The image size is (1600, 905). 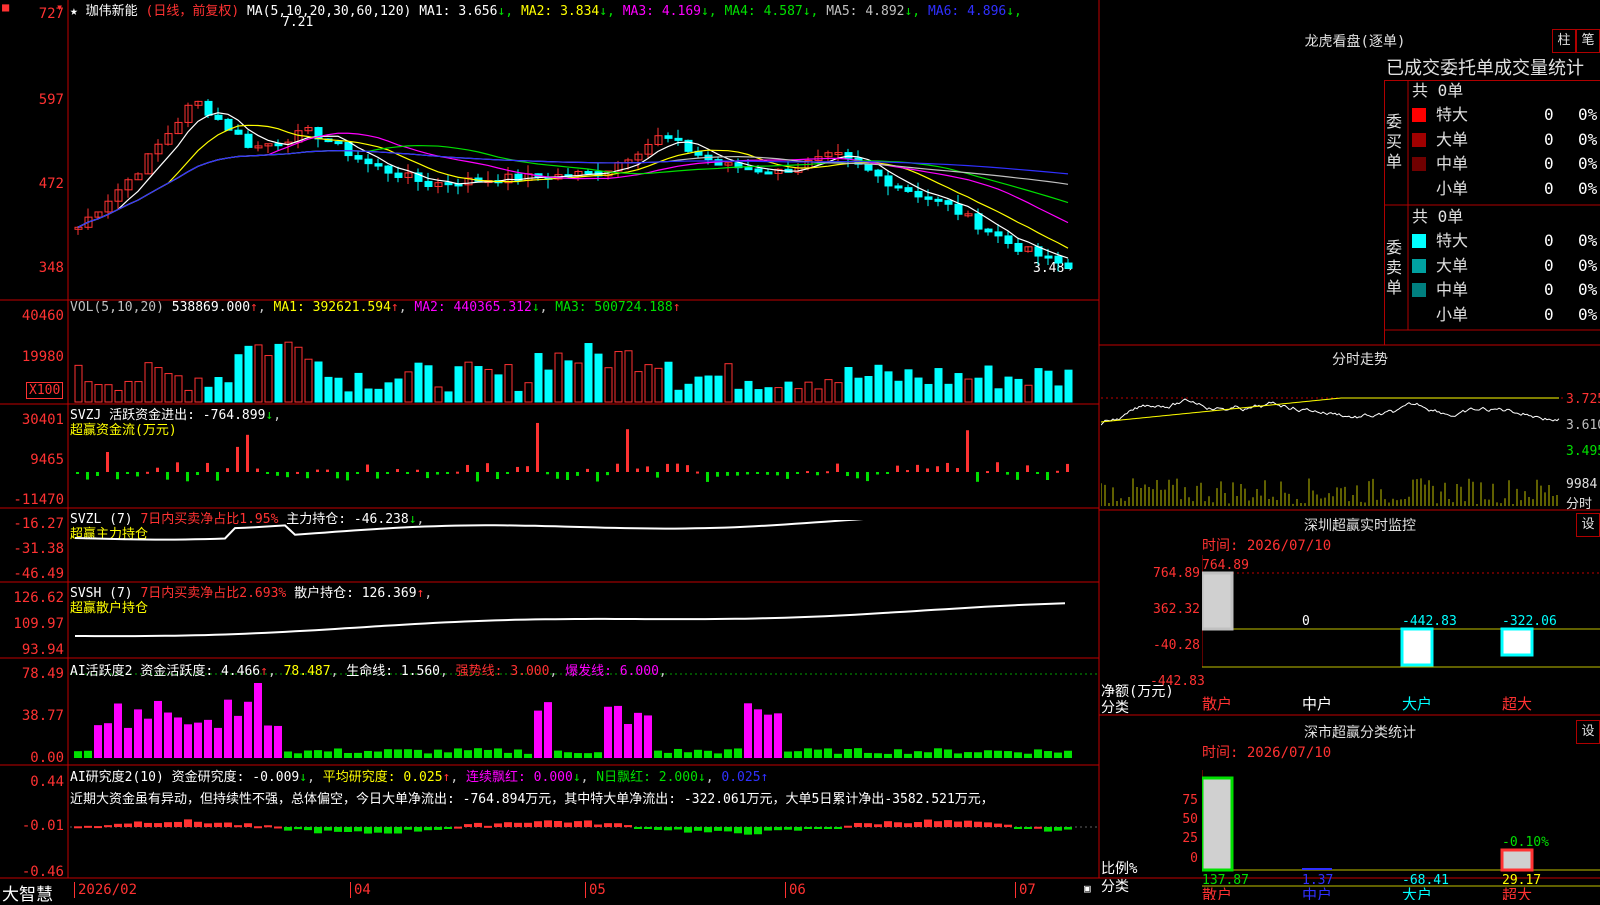 What do you see at coordinates (1190, 819) in the screenshot?
I see `cls-axis-1: 50` at bounding box center [1190, 819].